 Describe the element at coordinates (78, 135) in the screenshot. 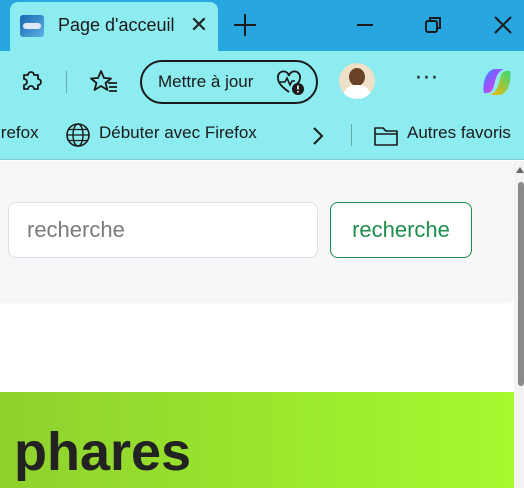

I see `globe-icon` at that location.